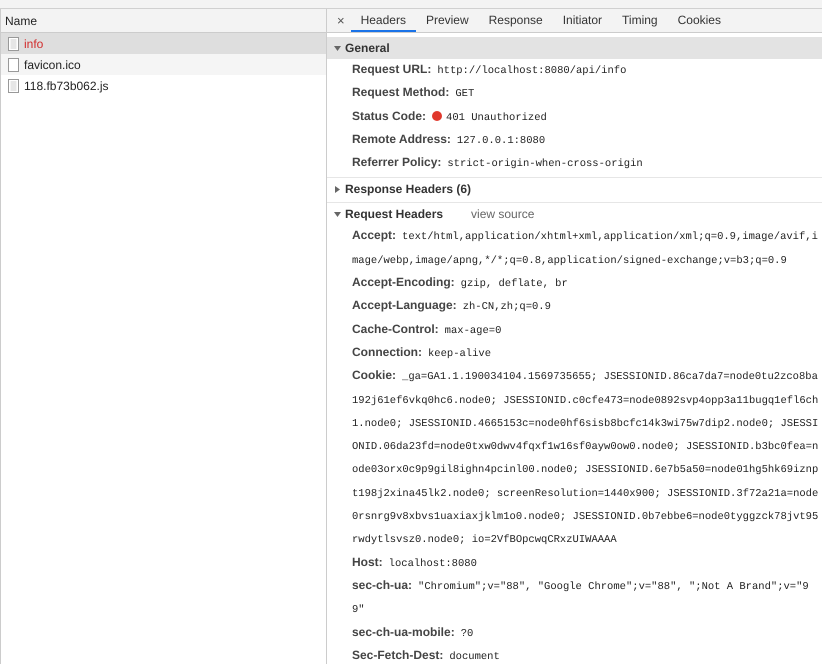 The width and height of the screenshot is (822, 664). Describe the element at coordinates (451, 306) in the screenshot. I see `header-entry: Accept-Language: zh-CN,zh;q=0.9` at that location.